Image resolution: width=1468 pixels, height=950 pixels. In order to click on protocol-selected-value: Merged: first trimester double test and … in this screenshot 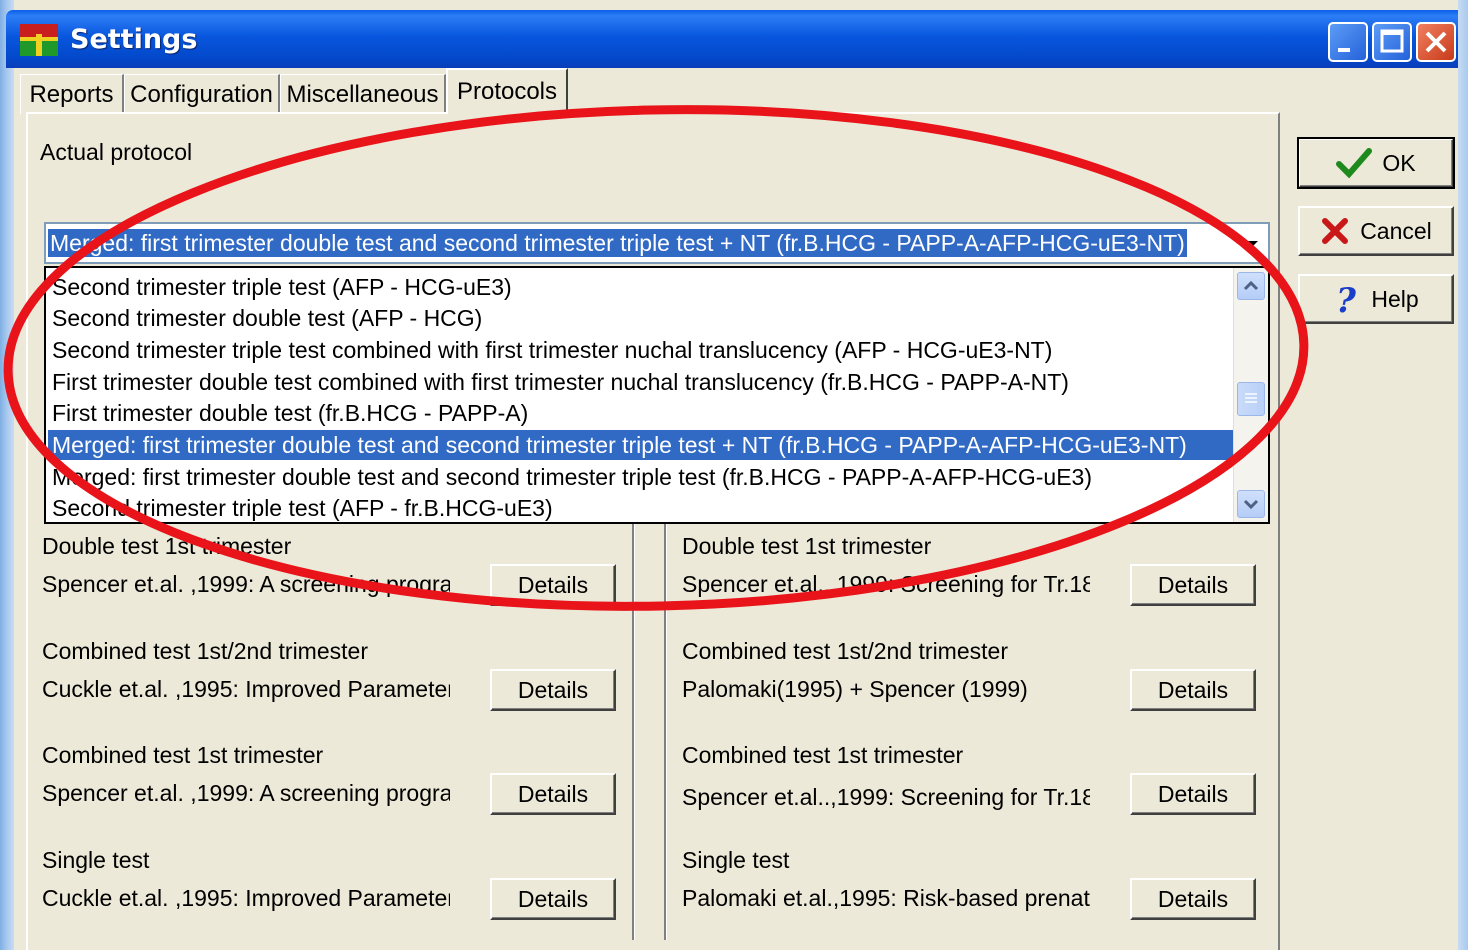, I will do `click(617, 243)`.